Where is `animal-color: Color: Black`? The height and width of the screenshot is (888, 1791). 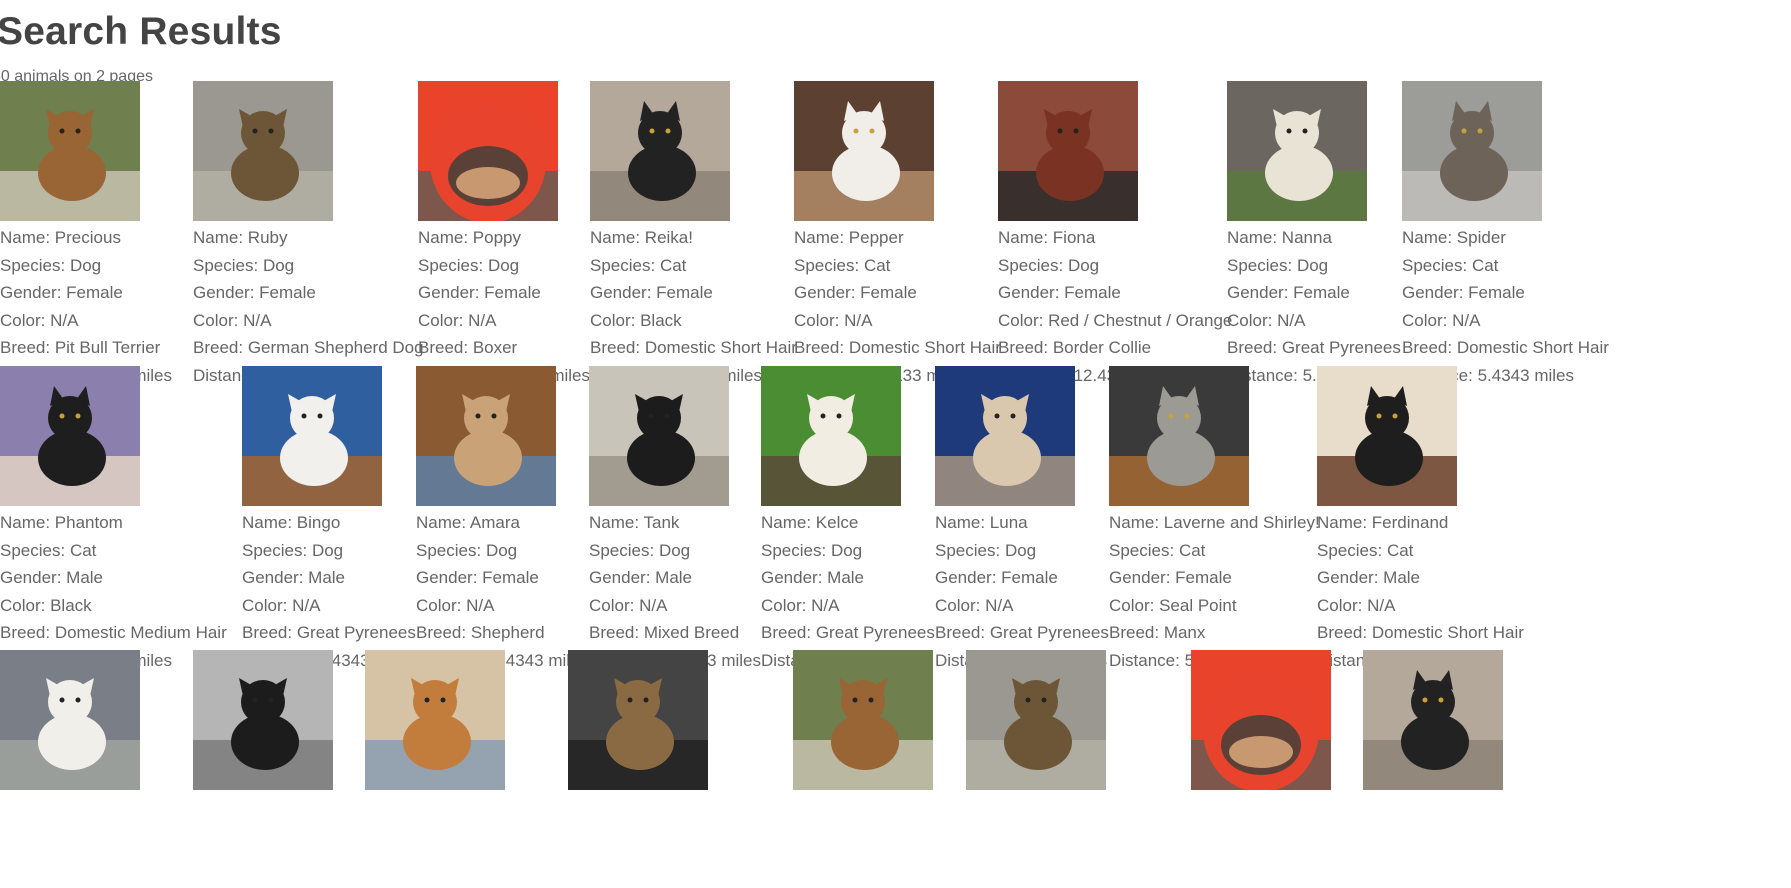 animal-color: Color: Black is located at coordinates (113, 606).